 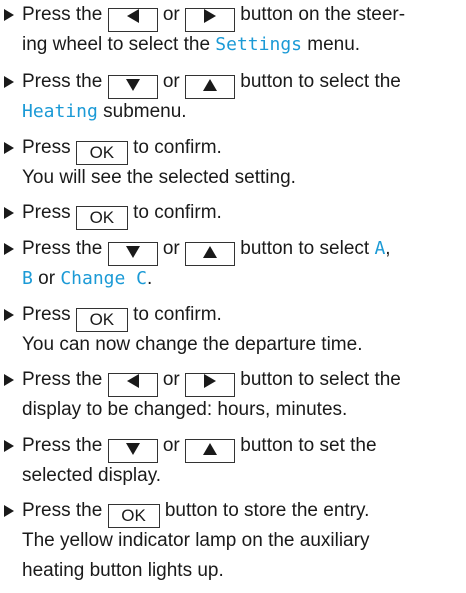 I want to click on step-text: selected display., so click(x=92, y=475).